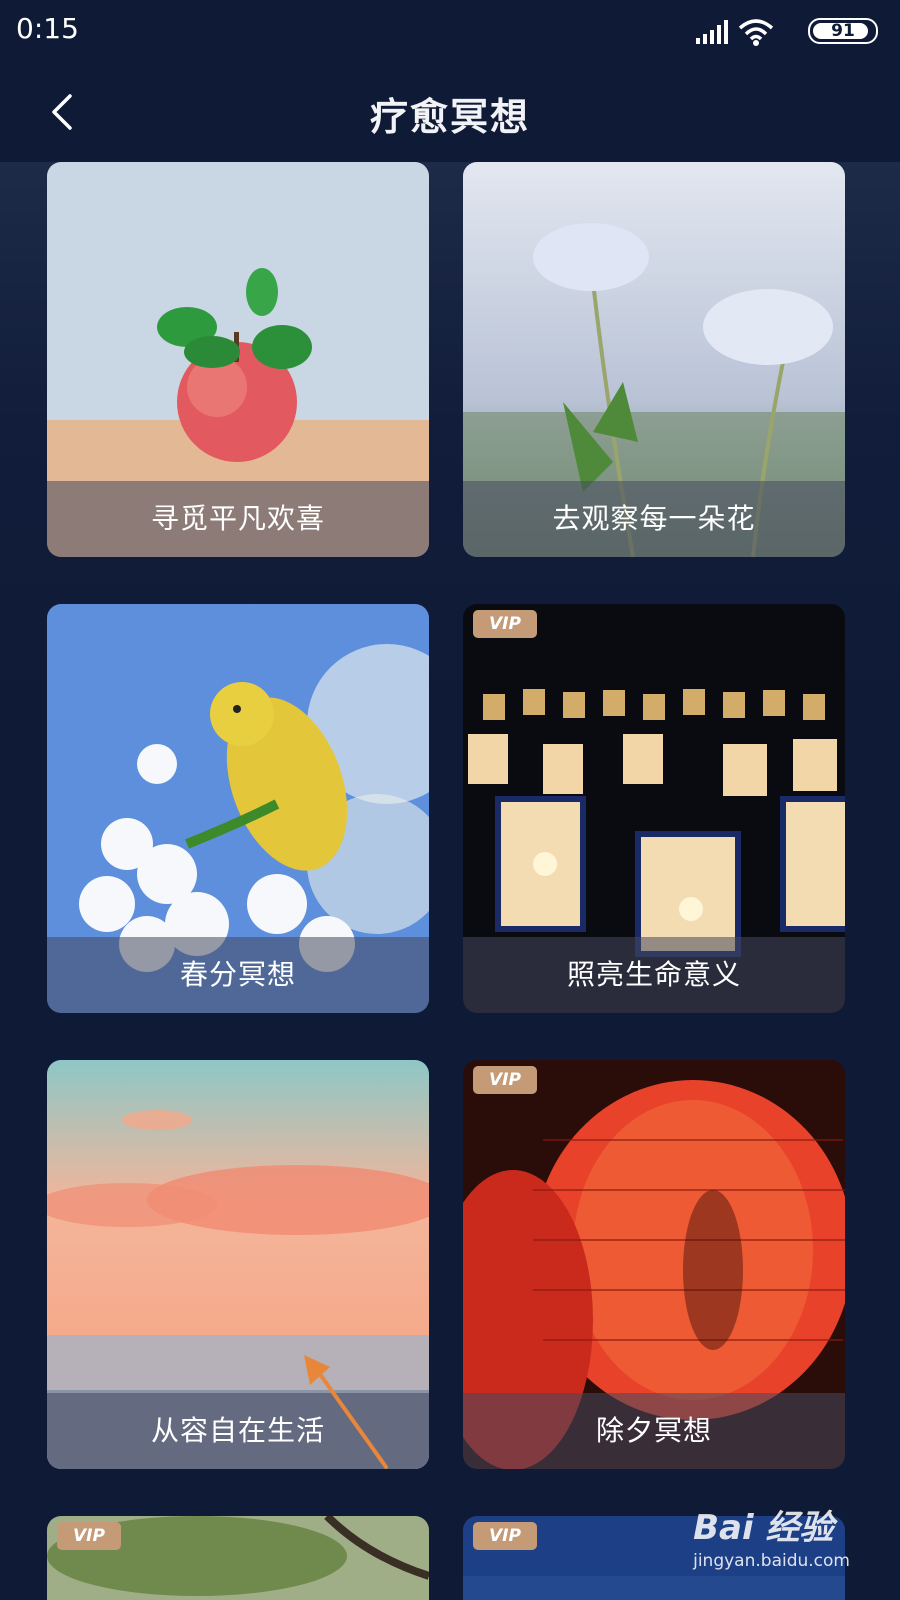 The width and height of the screenshot is (900, 1600). Describe the element at coordinates (654, 519) in the screenshot. I see `card-title: 去观察每一朵花` at that location.